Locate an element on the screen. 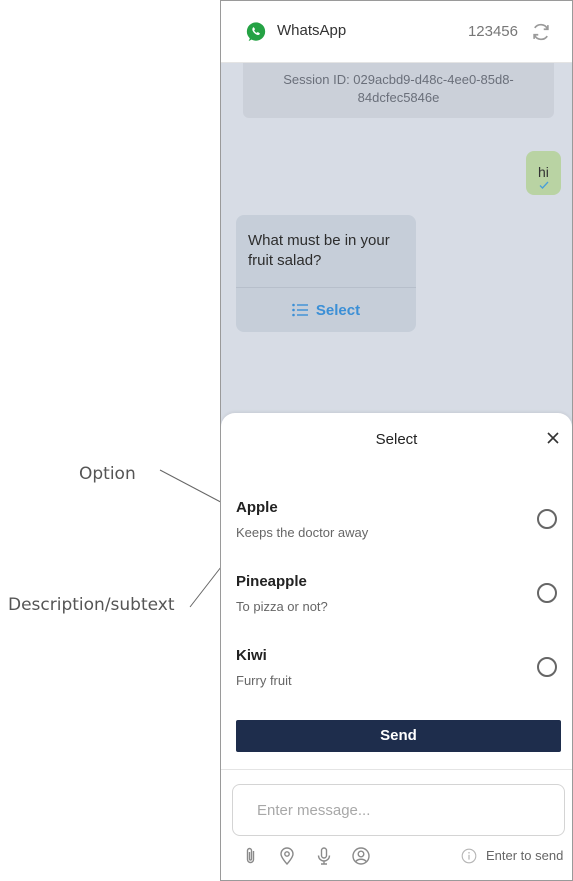 This screenshot has height=881, width=573. list-select-button: Select is located at coordinates (326, 310).